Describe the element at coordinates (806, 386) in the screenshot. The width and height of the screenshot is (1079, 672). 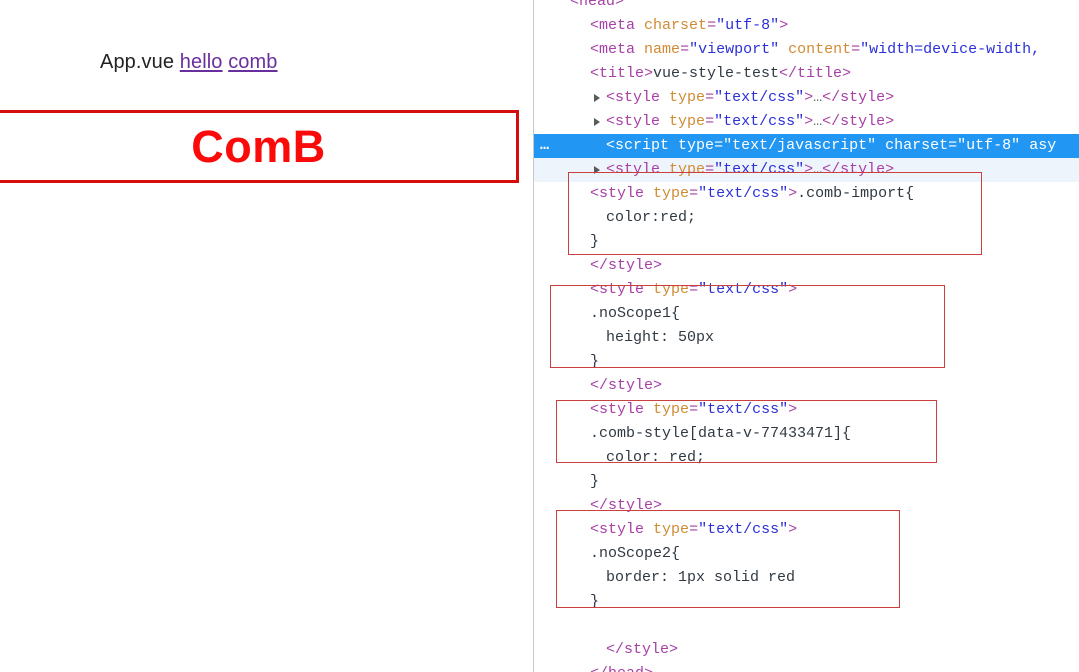
I see `dom-line-style-close-2: </style>` at that location.